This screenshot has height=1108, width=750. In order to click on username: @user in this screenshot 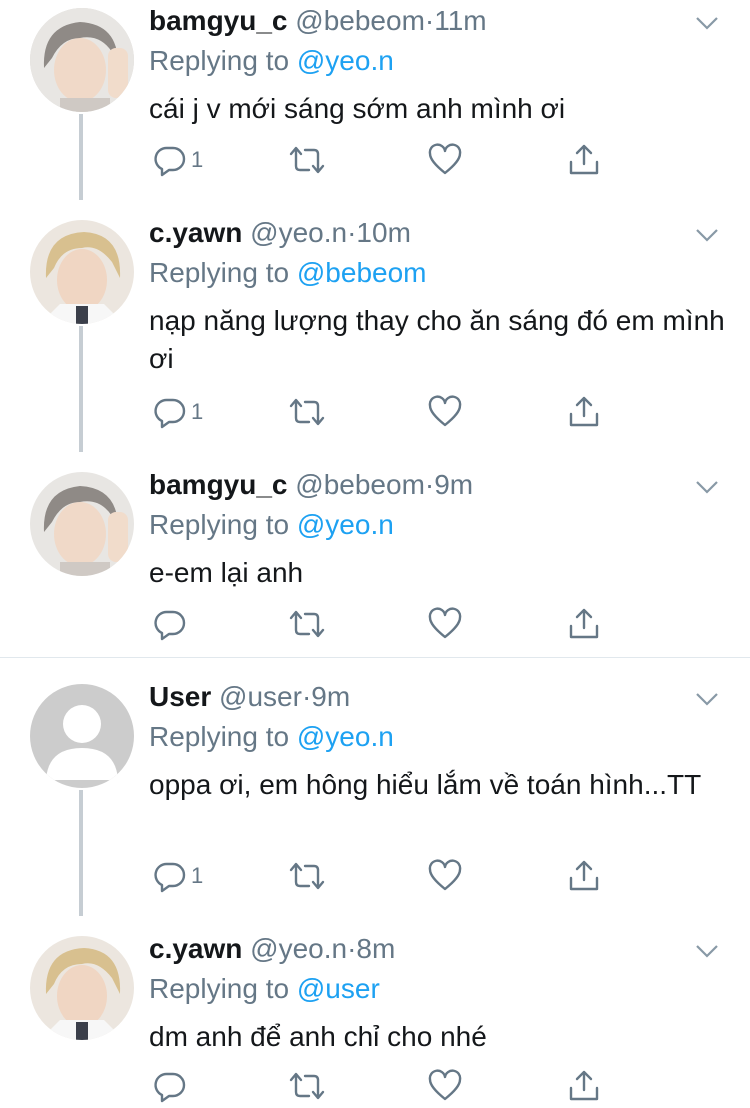, I will do `click(260, 696)`.